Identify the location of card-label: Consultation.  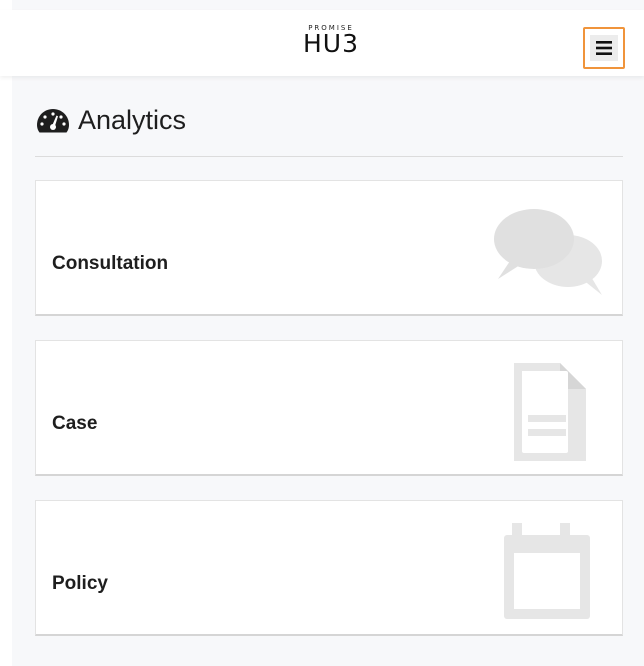
(110, 263).